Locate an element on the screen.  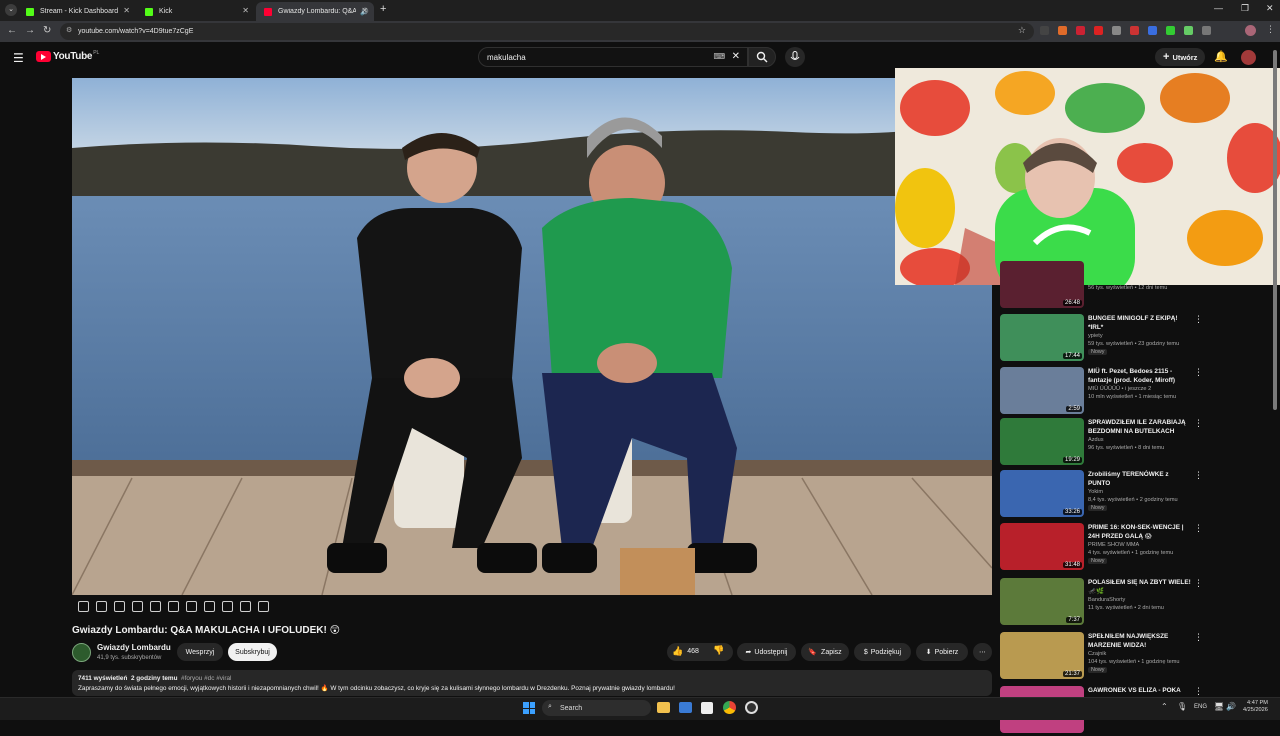
address-bar: ⚙ youtube.com/watch?v=4D9tue7zCgE ☆ is located at coordinates (547, 31).